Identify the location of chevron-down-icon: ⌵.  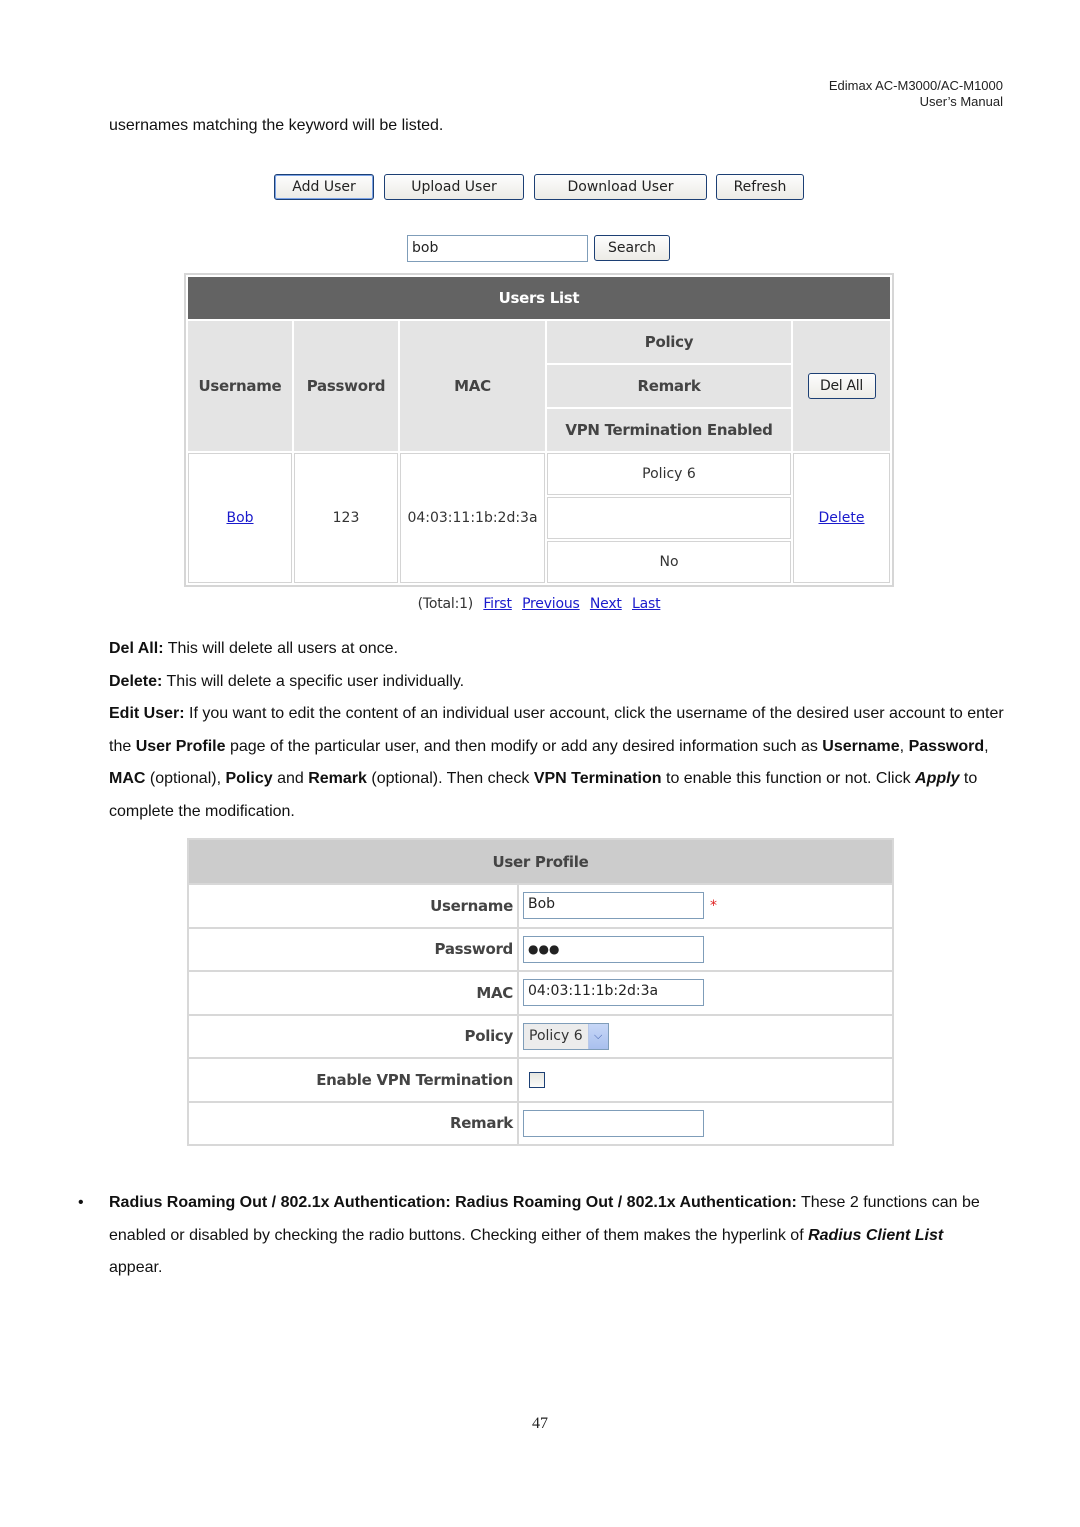
(597, 1036).